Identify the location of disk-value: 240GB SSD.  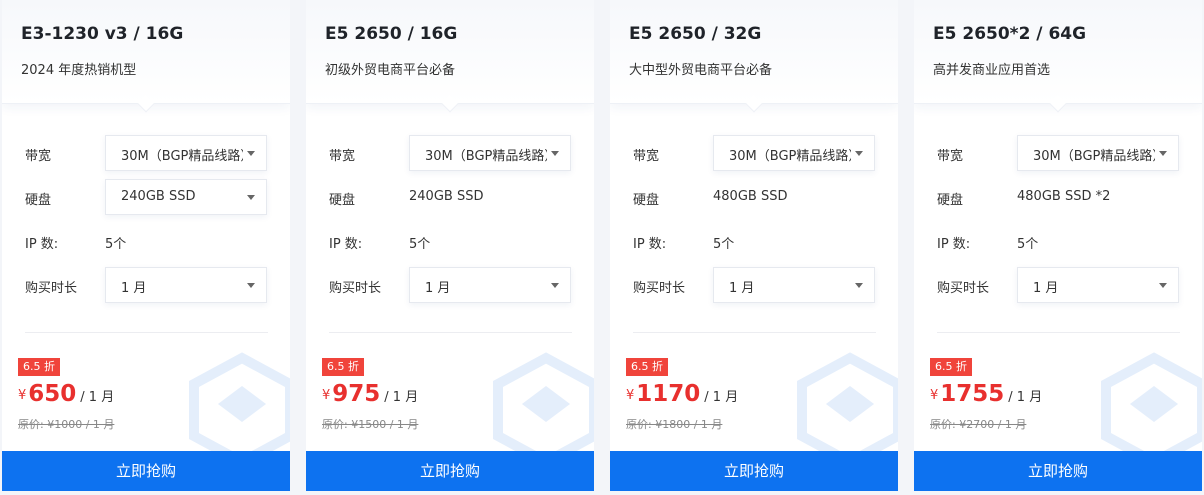
(446, 196).